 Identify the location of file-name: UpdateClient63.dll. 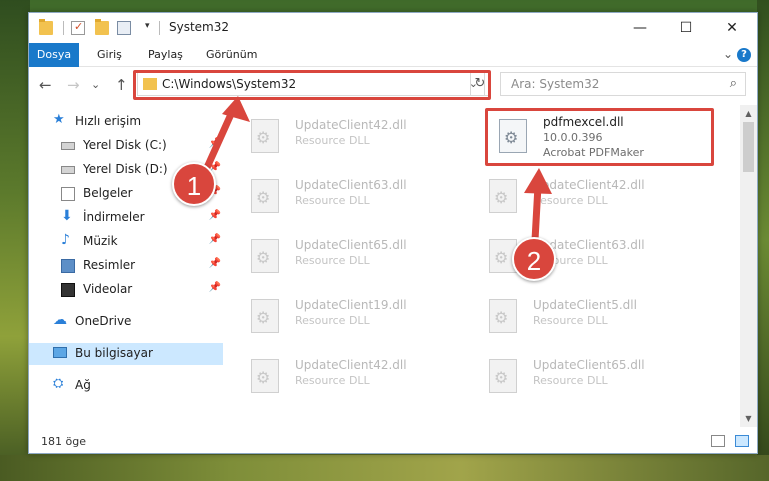
(351, 185).